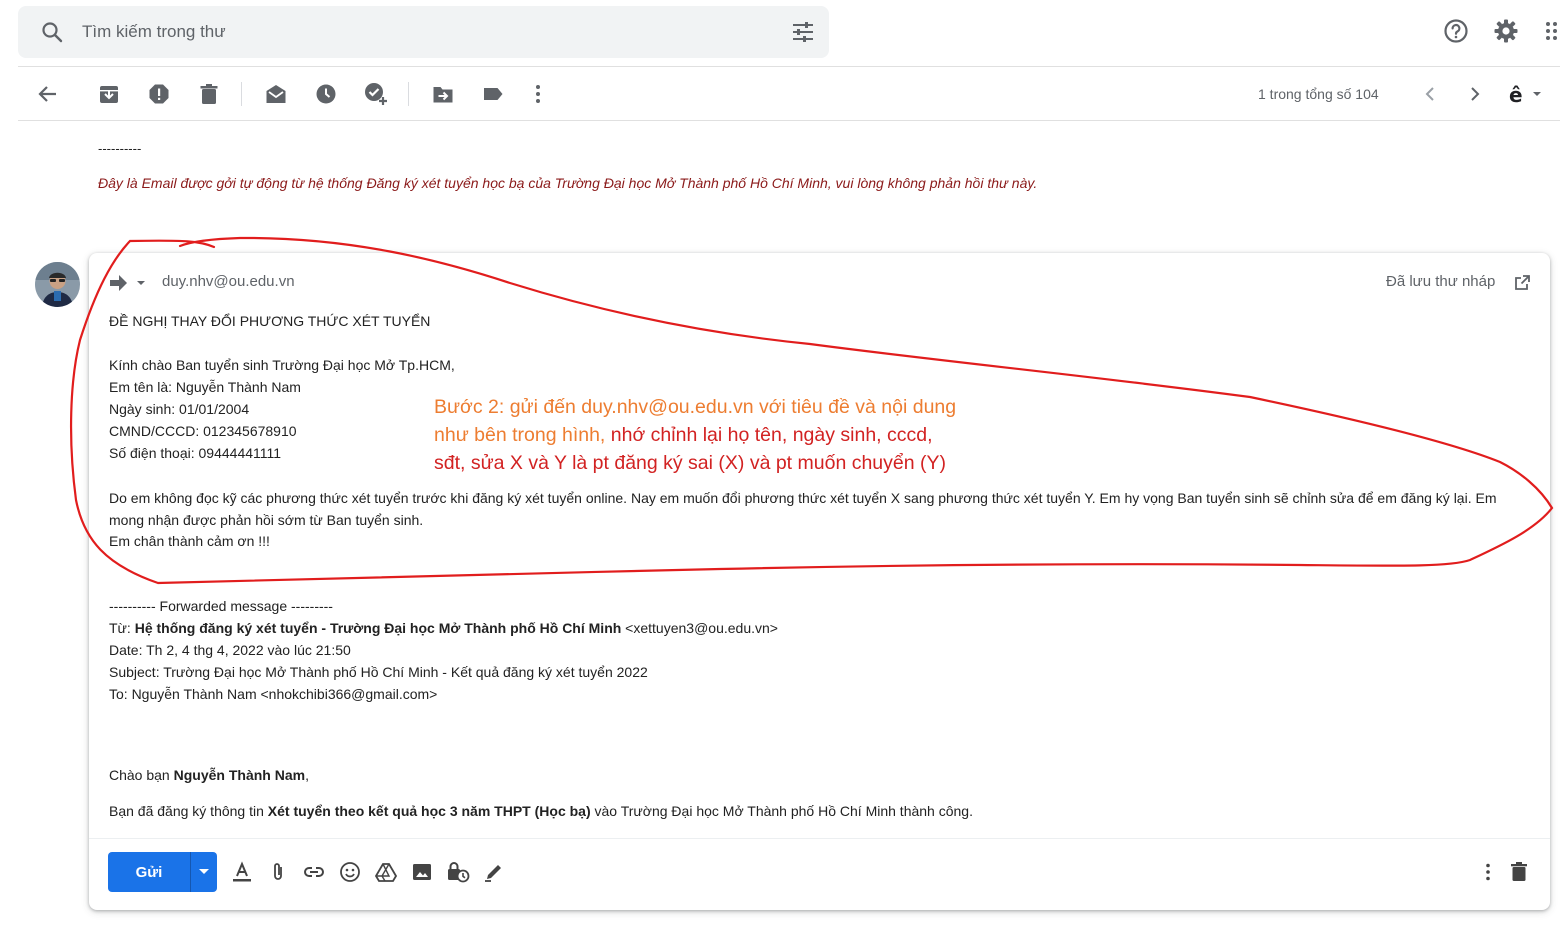  I want to click on snooze-icon, so click(326, 94).